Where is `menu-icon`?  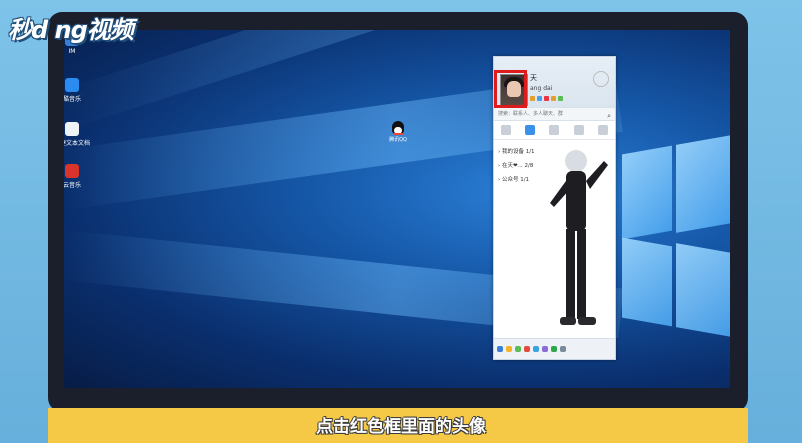 menu-icon is located at coordinates (500, 349).